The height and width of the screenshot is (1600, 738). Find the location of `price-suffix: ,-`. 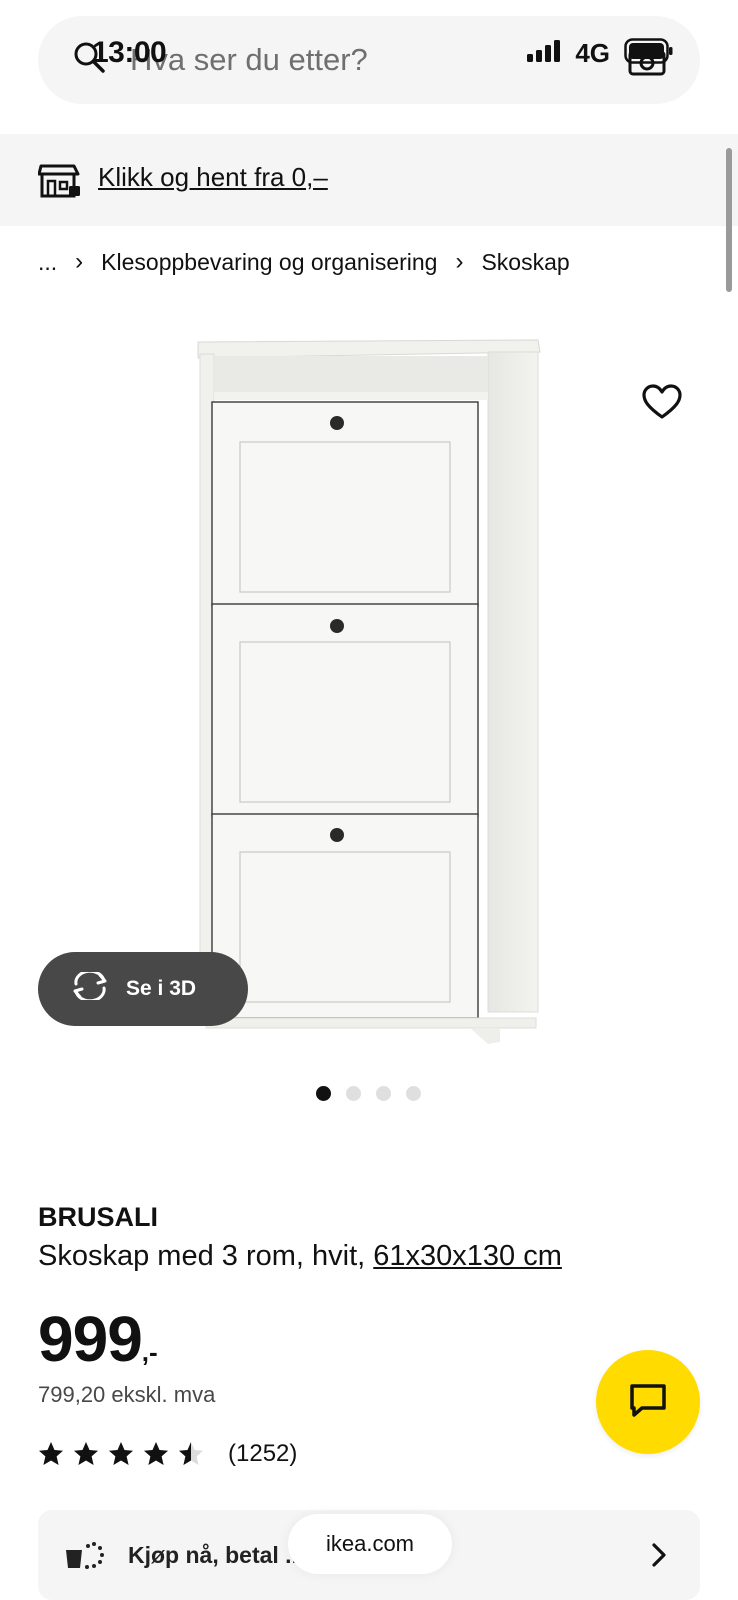

price-suffix: ,- is located at coordinates (149, 1352).